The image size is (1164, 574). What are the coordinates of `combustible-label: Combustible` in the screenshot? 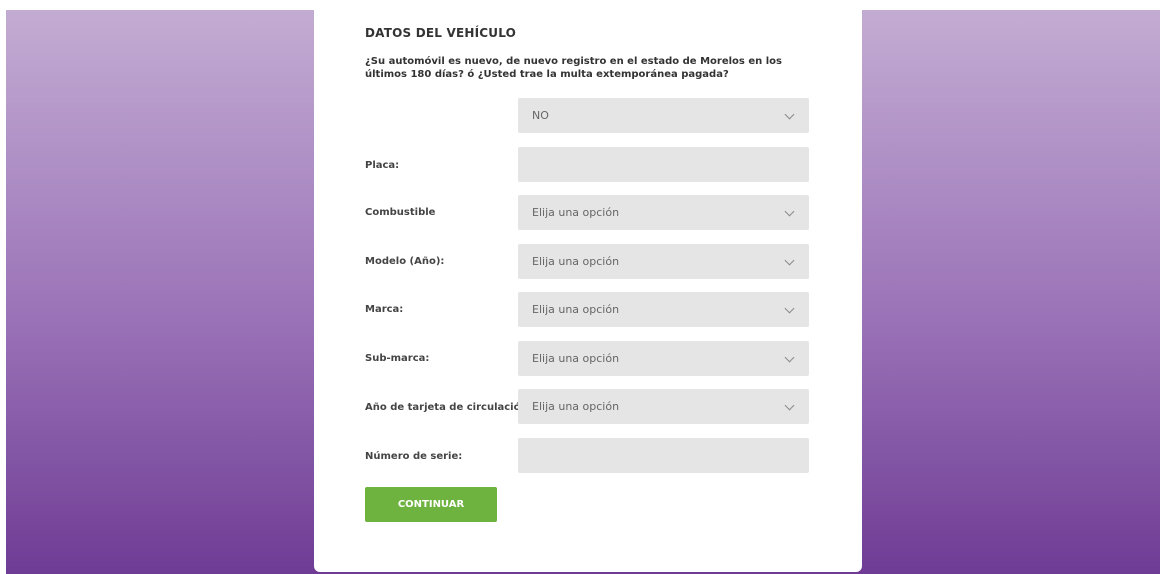 It's located at (400, 212).